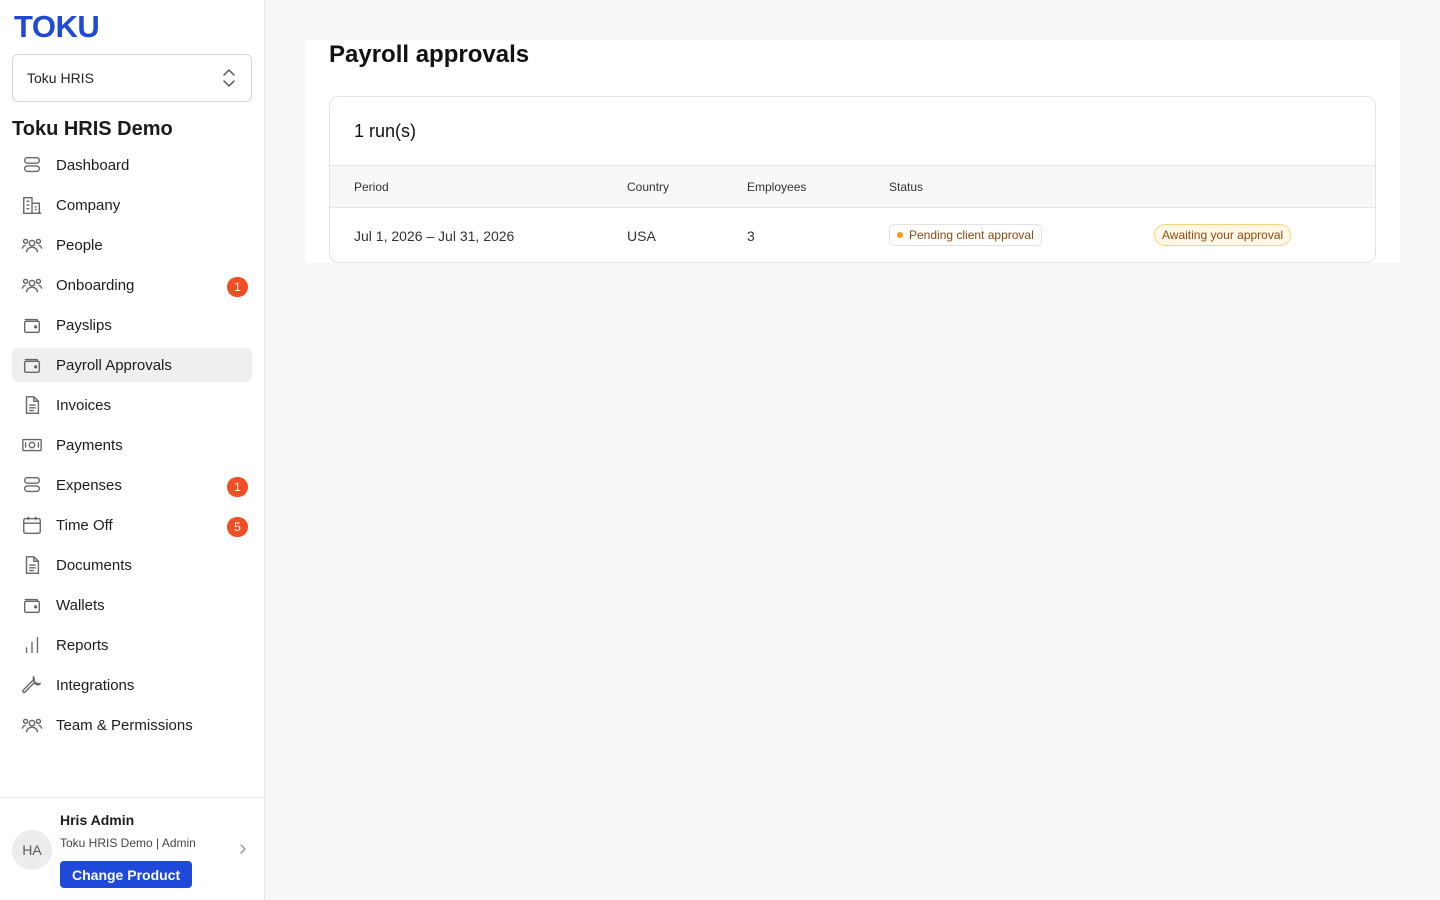 The image size is (1440, 900). Describe the element at coordinates (371, 187) in the screenshot. I see `column-header-period: Period` at that location.